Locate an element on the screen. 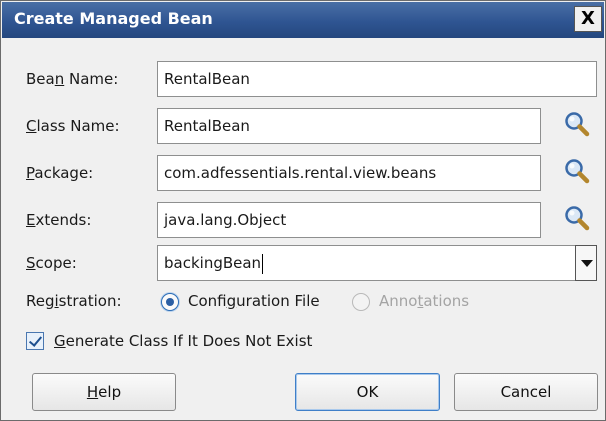 The height and width of the screenshot is (421, 606). class-name-search-icon is located at coordinates (577, 124).